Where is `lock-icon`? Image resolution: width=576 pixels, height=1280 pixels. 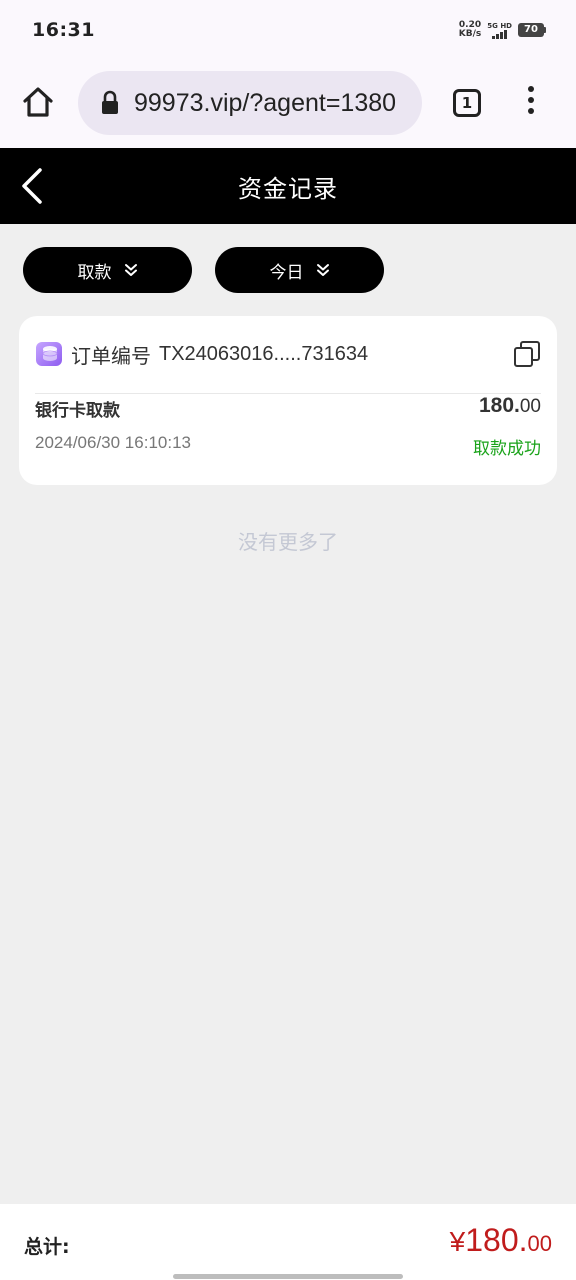
lock-icon is located at coordinates (110, 102).